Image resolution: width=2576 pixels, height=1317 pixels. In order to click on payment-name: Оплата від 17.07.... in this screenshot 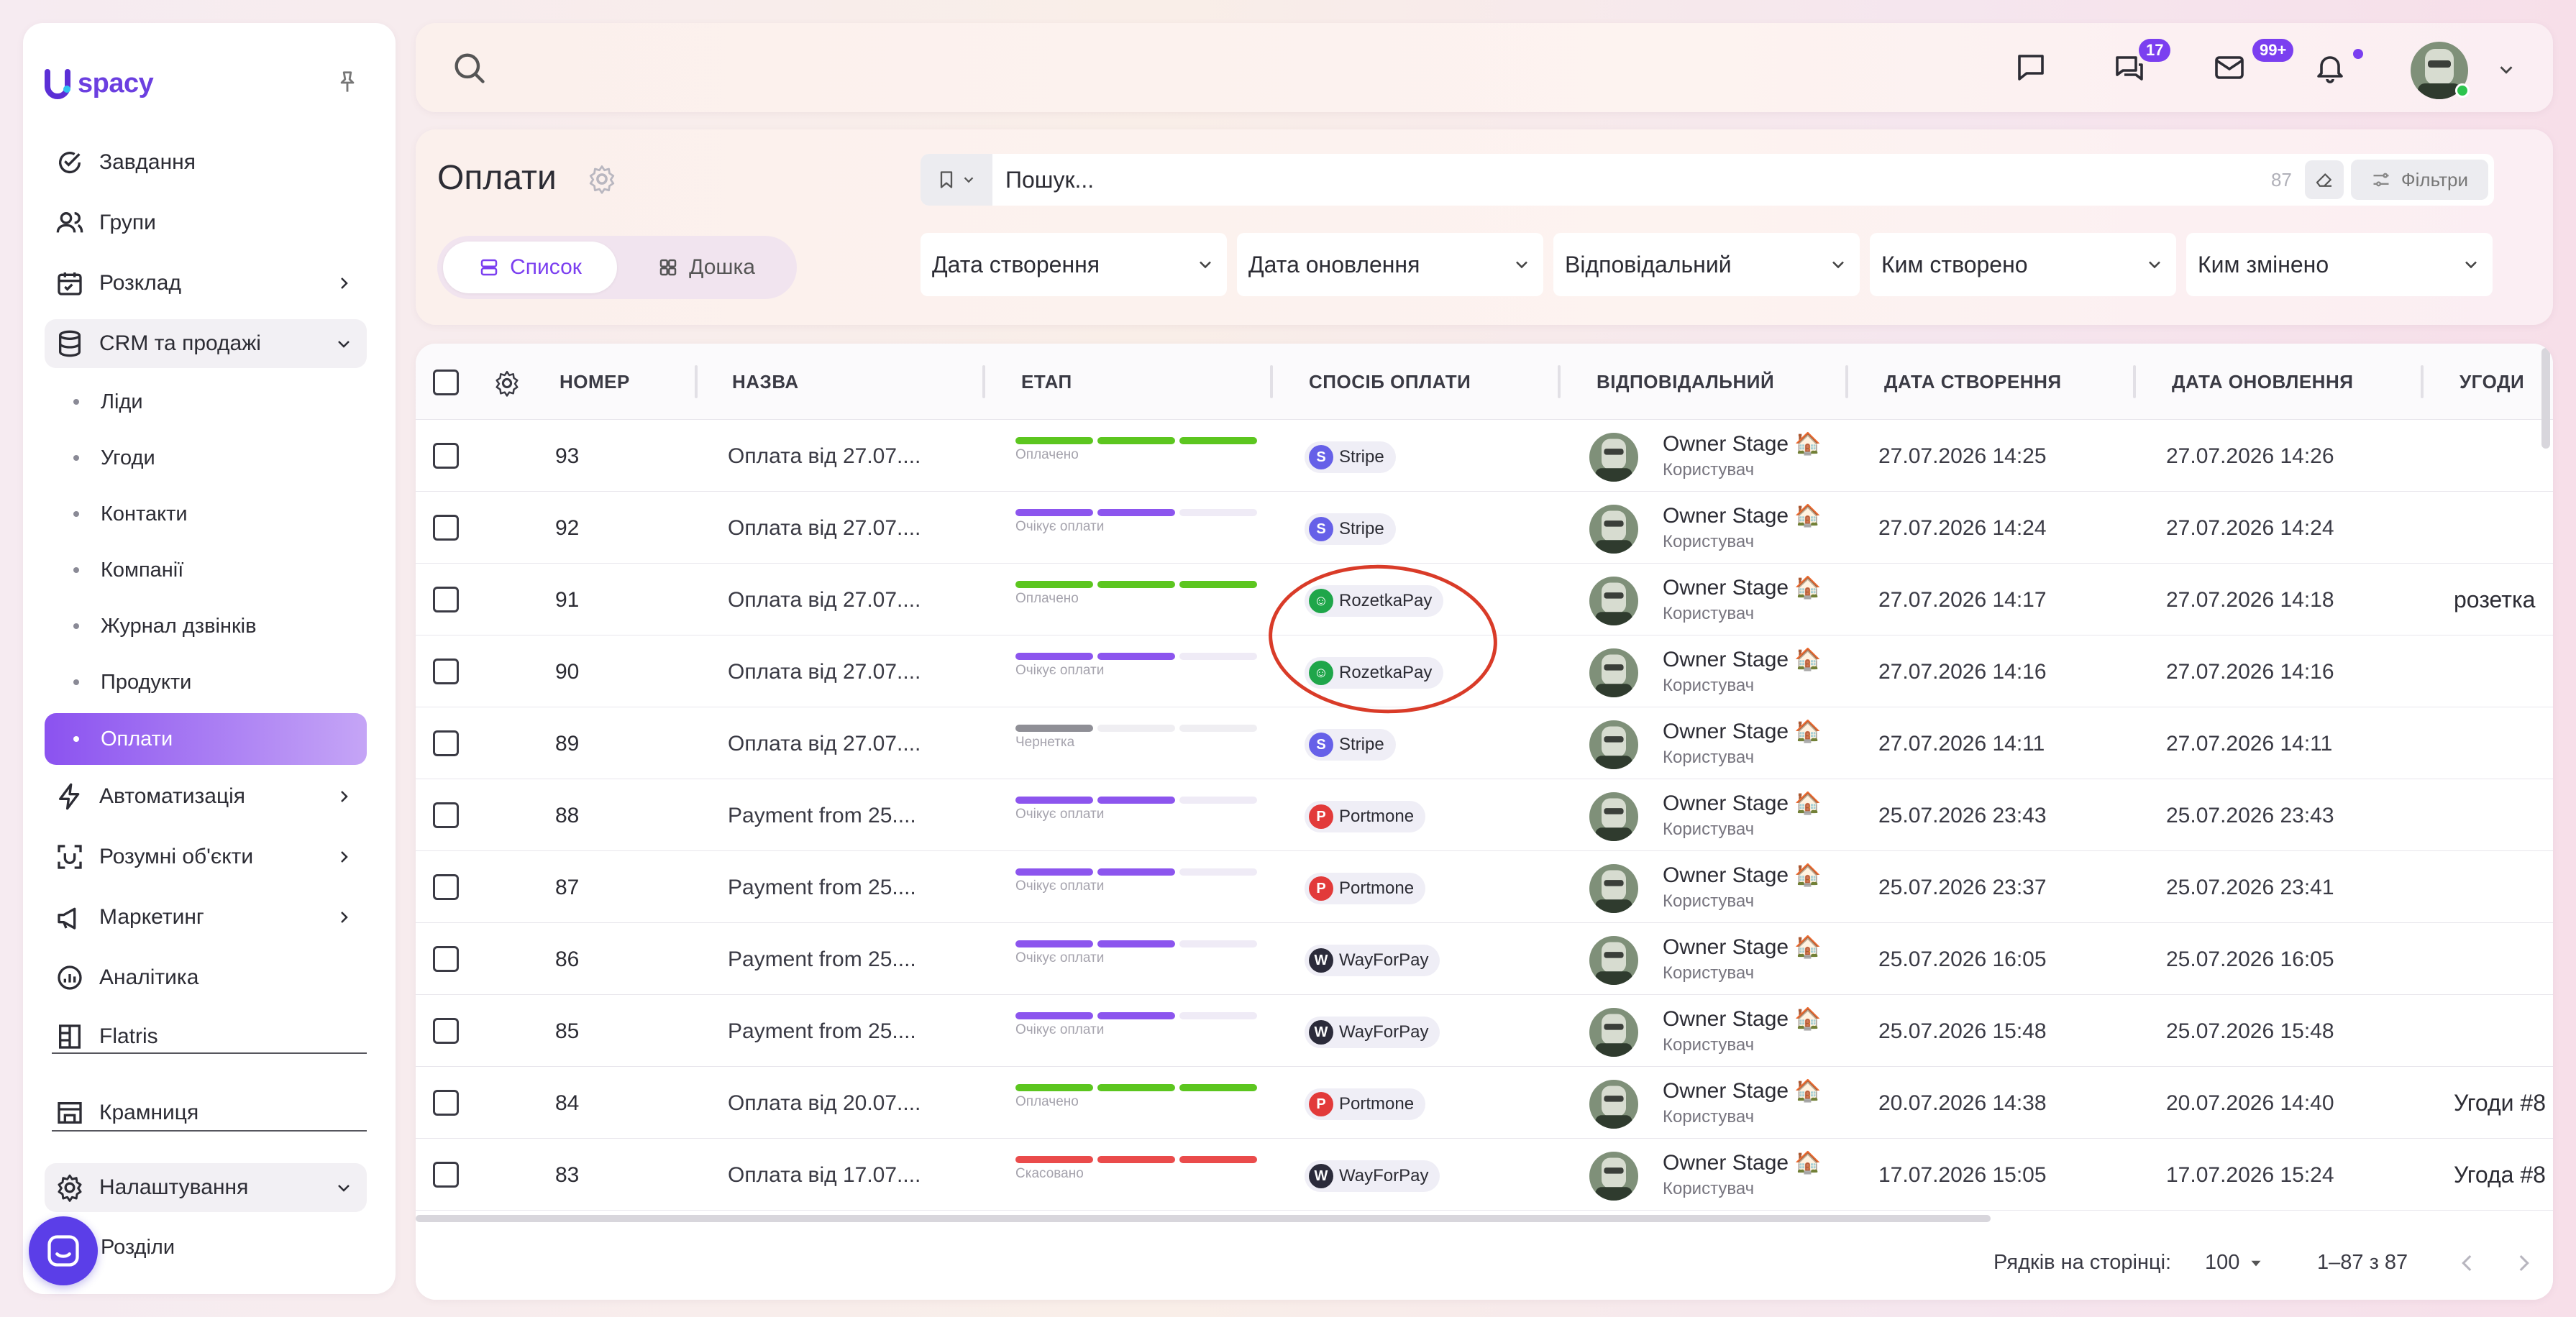, I will do `click(824, 1175)`.